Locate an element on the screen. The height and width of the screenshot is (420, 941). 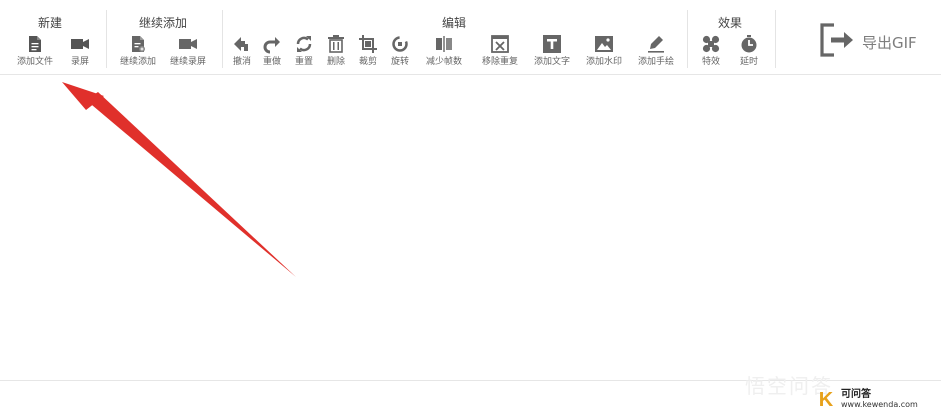
site-watermark-text: 可问答 www.kewenda.com is located at coordinates (879, 400).